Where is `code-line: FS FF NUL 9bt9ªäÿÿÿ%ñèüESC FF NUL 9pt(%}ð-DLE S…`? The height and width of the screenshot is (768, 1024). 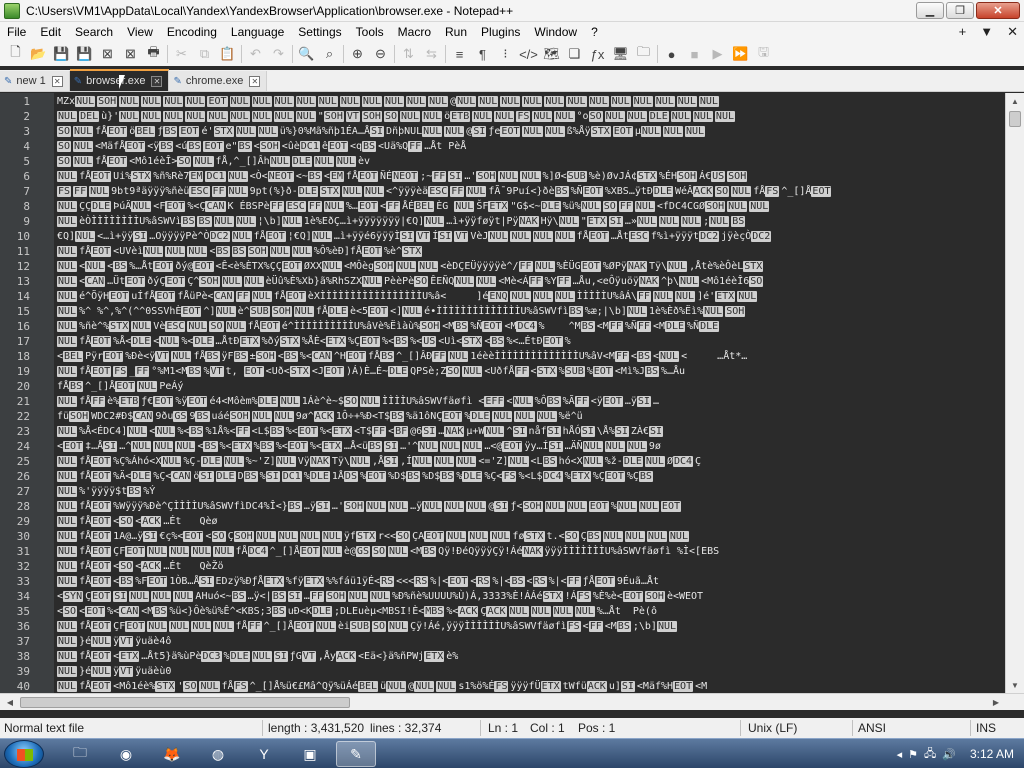 code-line: FS FF NUL 9bt9ªäÿÿÿ%ñèüESC FF NUL 9pt(%}ð-DLE S… is located at coordinates (530, 191).